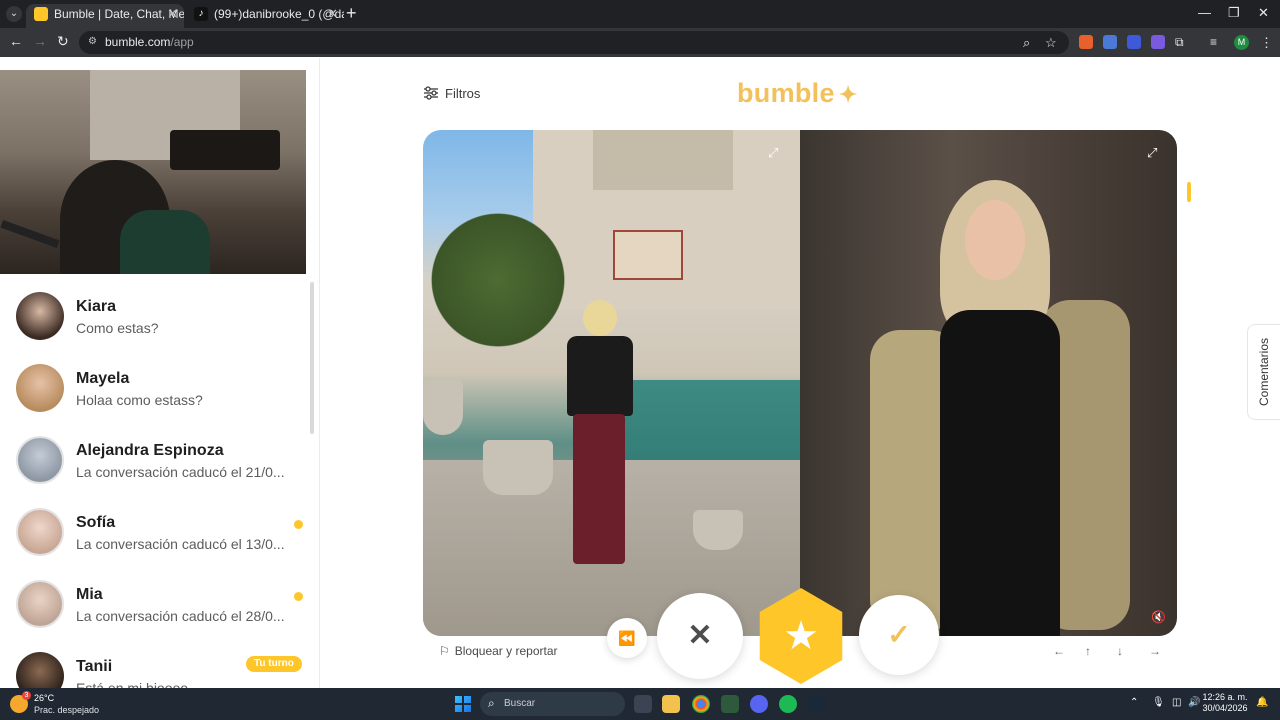  Describe the element at coordinates (1110, 42) in the screenshot. I see `translate-extension-icon` at that location.